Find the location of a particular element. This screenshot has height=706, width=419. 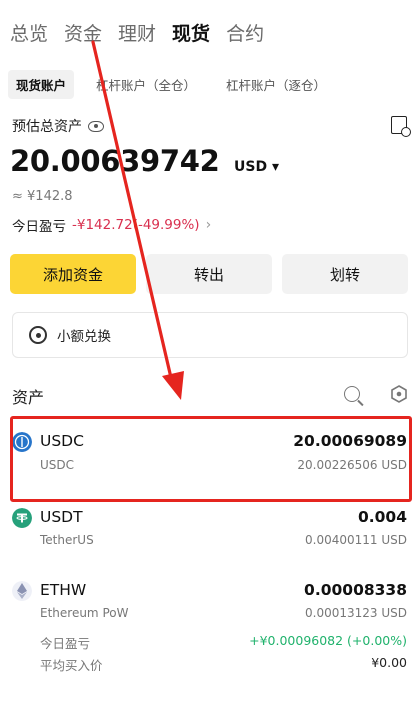

subtab-spot-account: 现货账户 is located at coordinates (41, 84).